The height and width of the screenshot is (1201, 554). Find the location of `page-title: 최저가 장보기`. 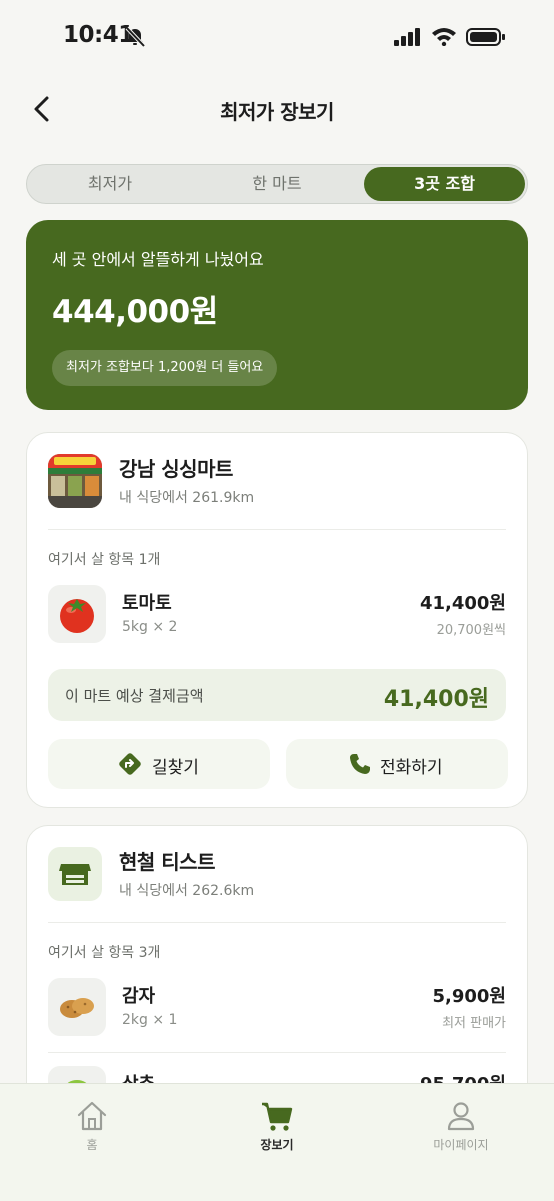

page-title: 최저가 장보기 is located at coordinates (277, 112).